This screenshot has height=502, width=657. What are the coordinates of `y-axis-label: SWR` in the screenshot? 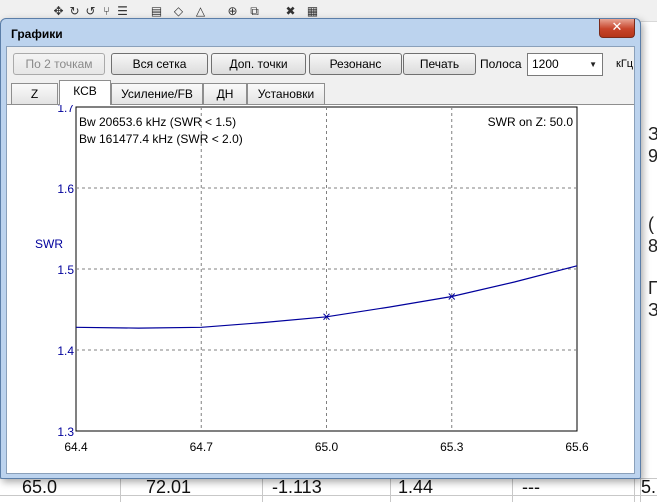 It's located at (49, 244).